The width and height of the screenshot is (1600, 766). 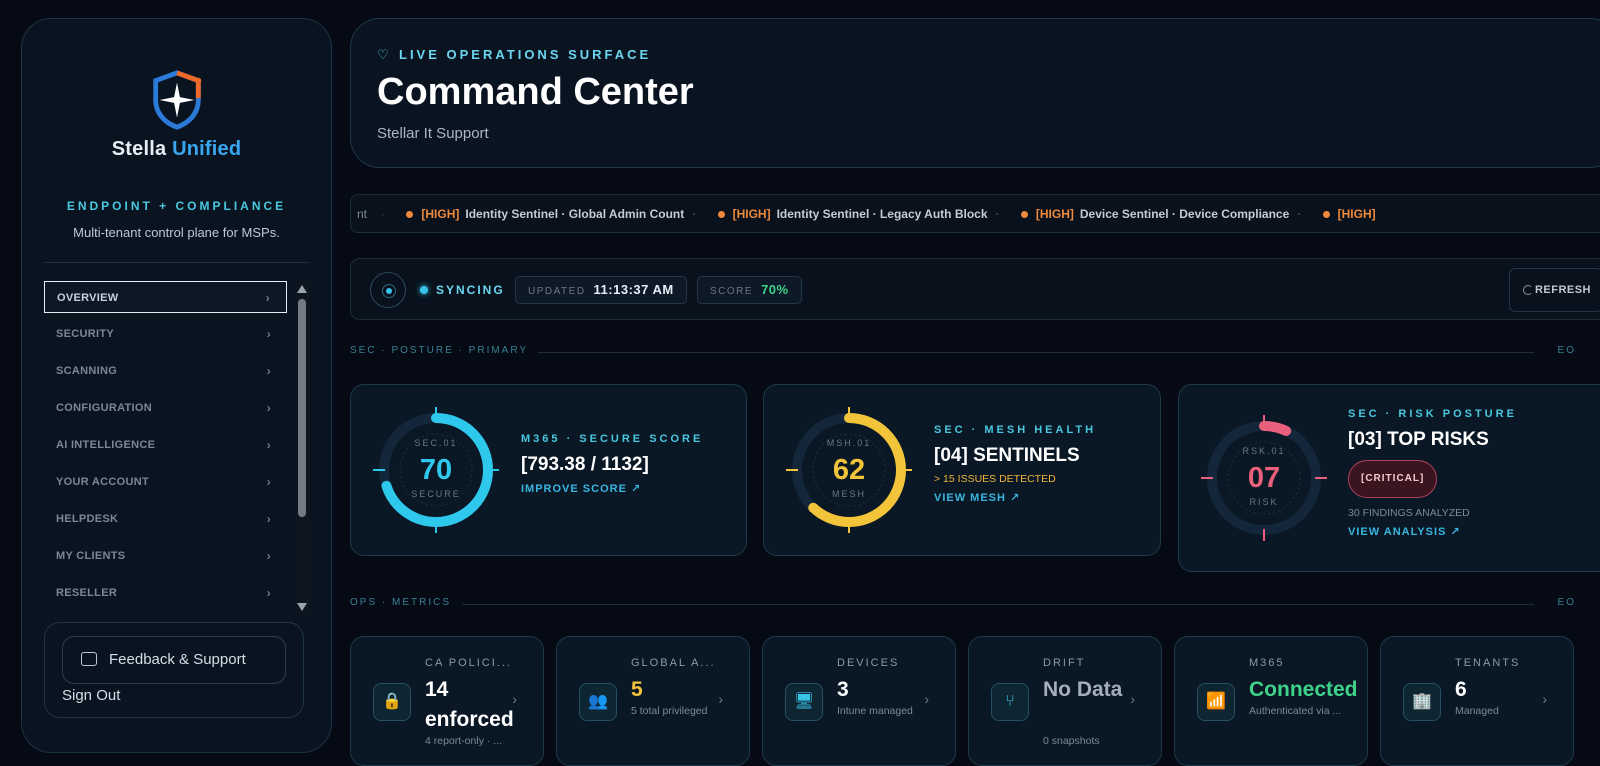 I want to click on ticker-item: [HIGH], so click(x=1352, y=213).